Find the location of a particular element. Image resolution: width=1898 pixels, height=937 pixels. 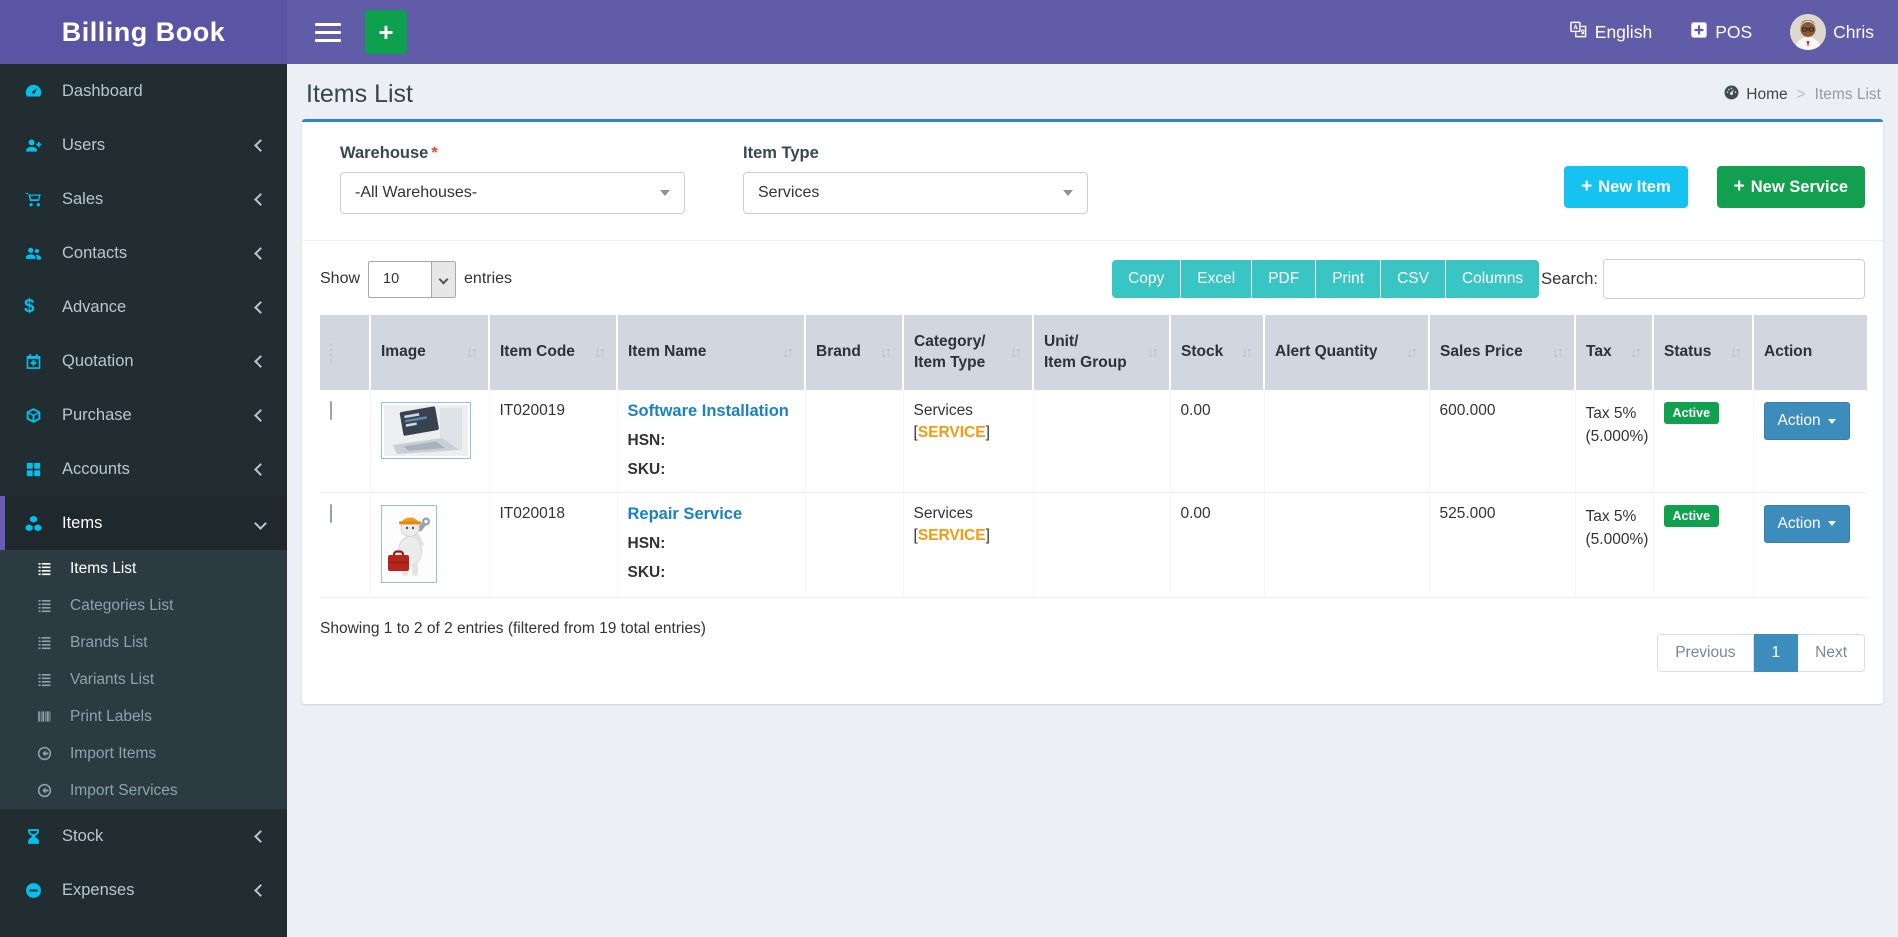

sidebar-subitem-import-items: Import Items is located at coordinates (143, 753).